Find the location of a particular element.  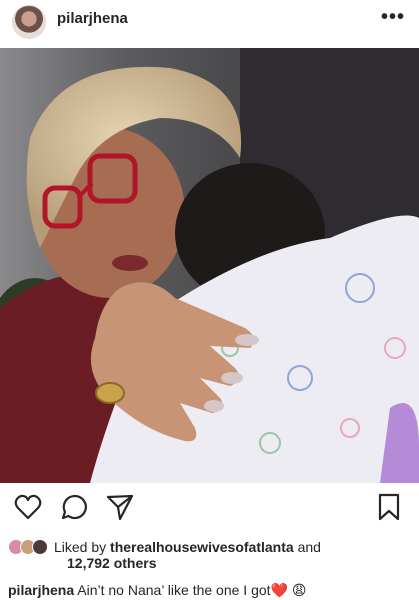

likes-others: 12,792 others is located at coordinates (112, 563).